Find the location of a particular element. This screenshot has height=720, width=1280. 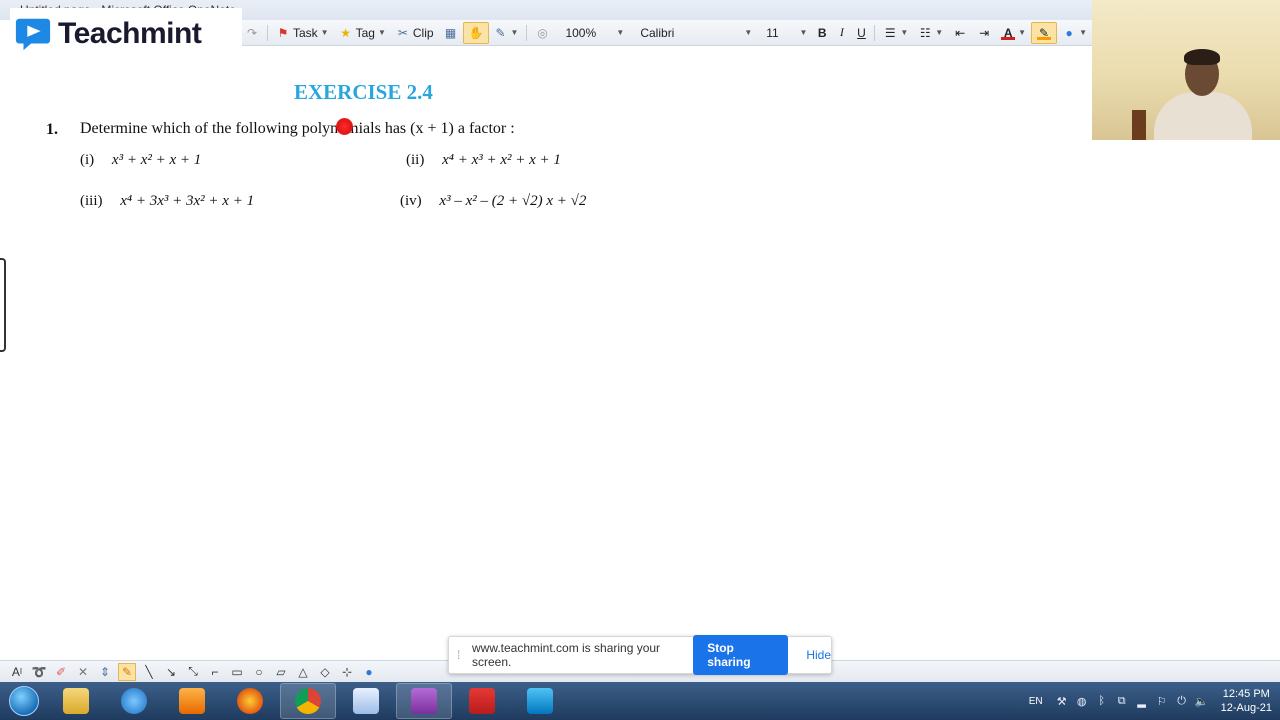

tag-label: Tag is located at coordinates (365, 32).